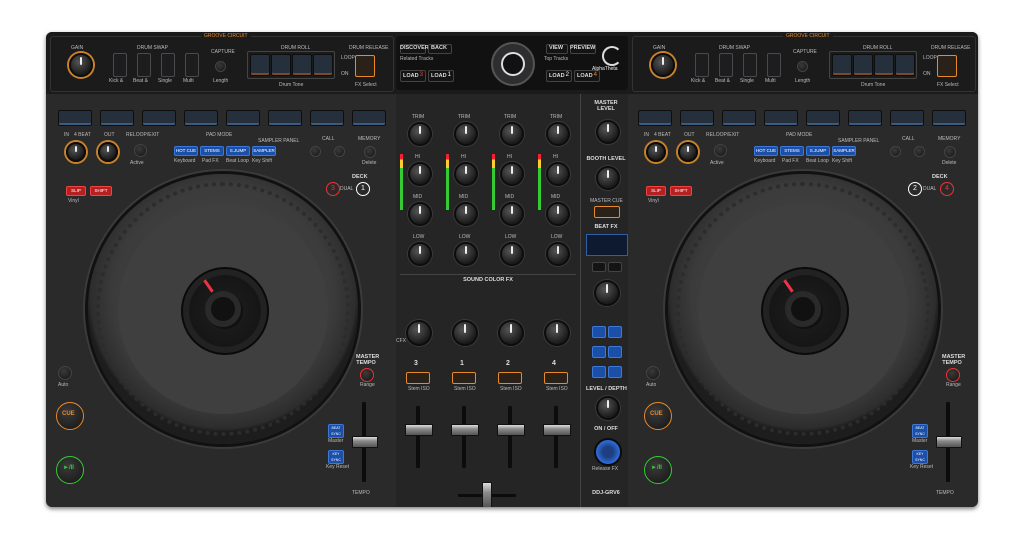 The image size is (1024, 544). I want to click on load-button-2: LOAD 2, so click(559, 76).